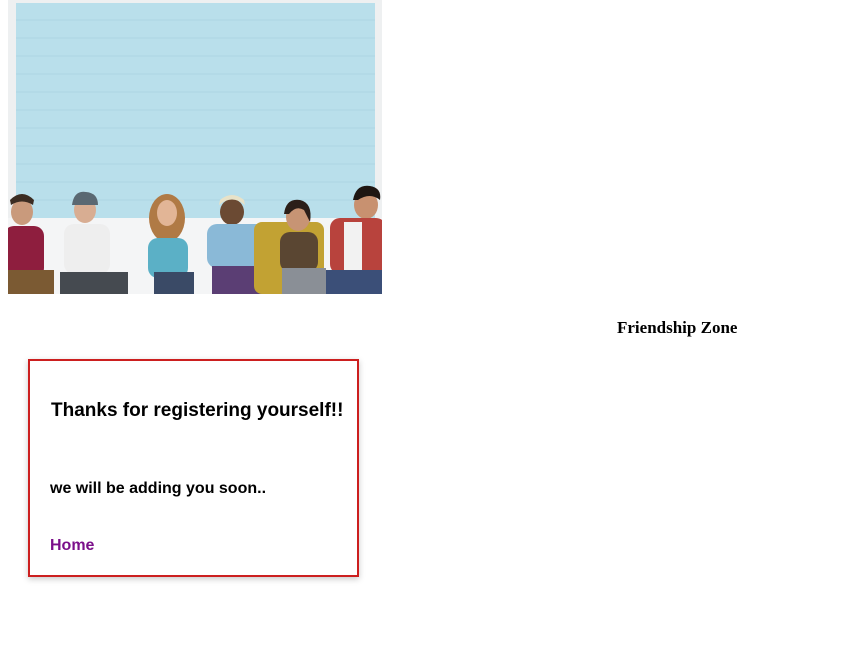 The width and height of the screenshot is (850, 659). What do you see at coordinates (158, 488) in the screenshot?
I see `confirmation-message: we will be adding you soon..` at bounding box center [158, 488].